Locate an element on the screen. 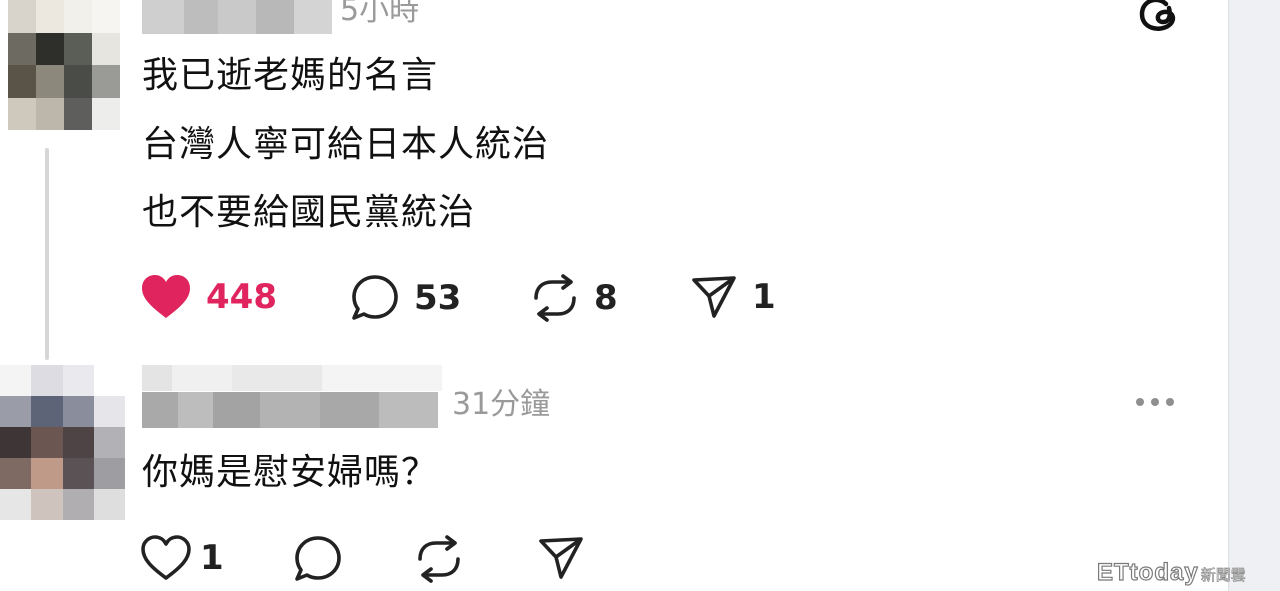 This screenshot has height=591, width=1280. reply-author-handle-blurred is located at coordinates (292, 378).